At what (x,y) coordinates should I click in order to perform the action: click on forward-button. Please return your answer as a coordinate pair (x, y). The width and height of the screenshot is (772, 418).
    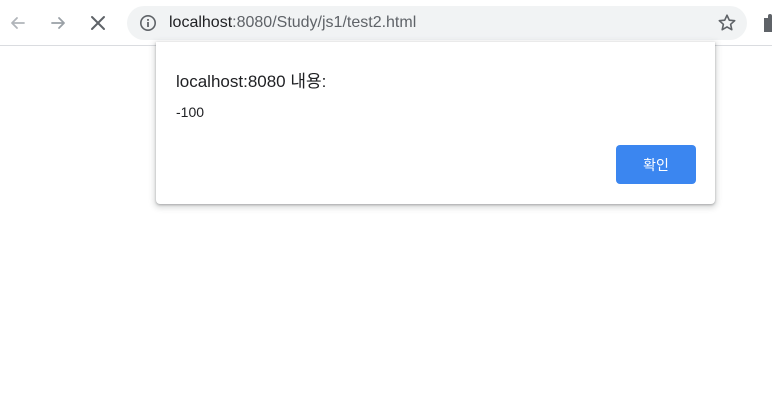
    Looking at the image, I should click on (58, 23).